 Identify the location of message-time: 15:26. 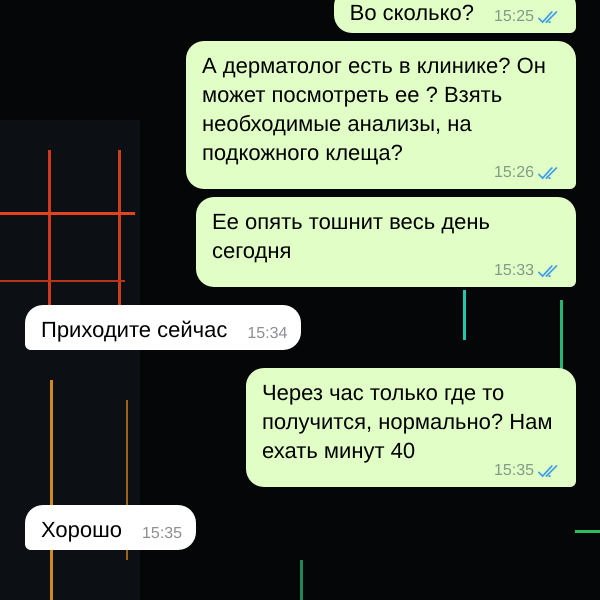
(514, 173).